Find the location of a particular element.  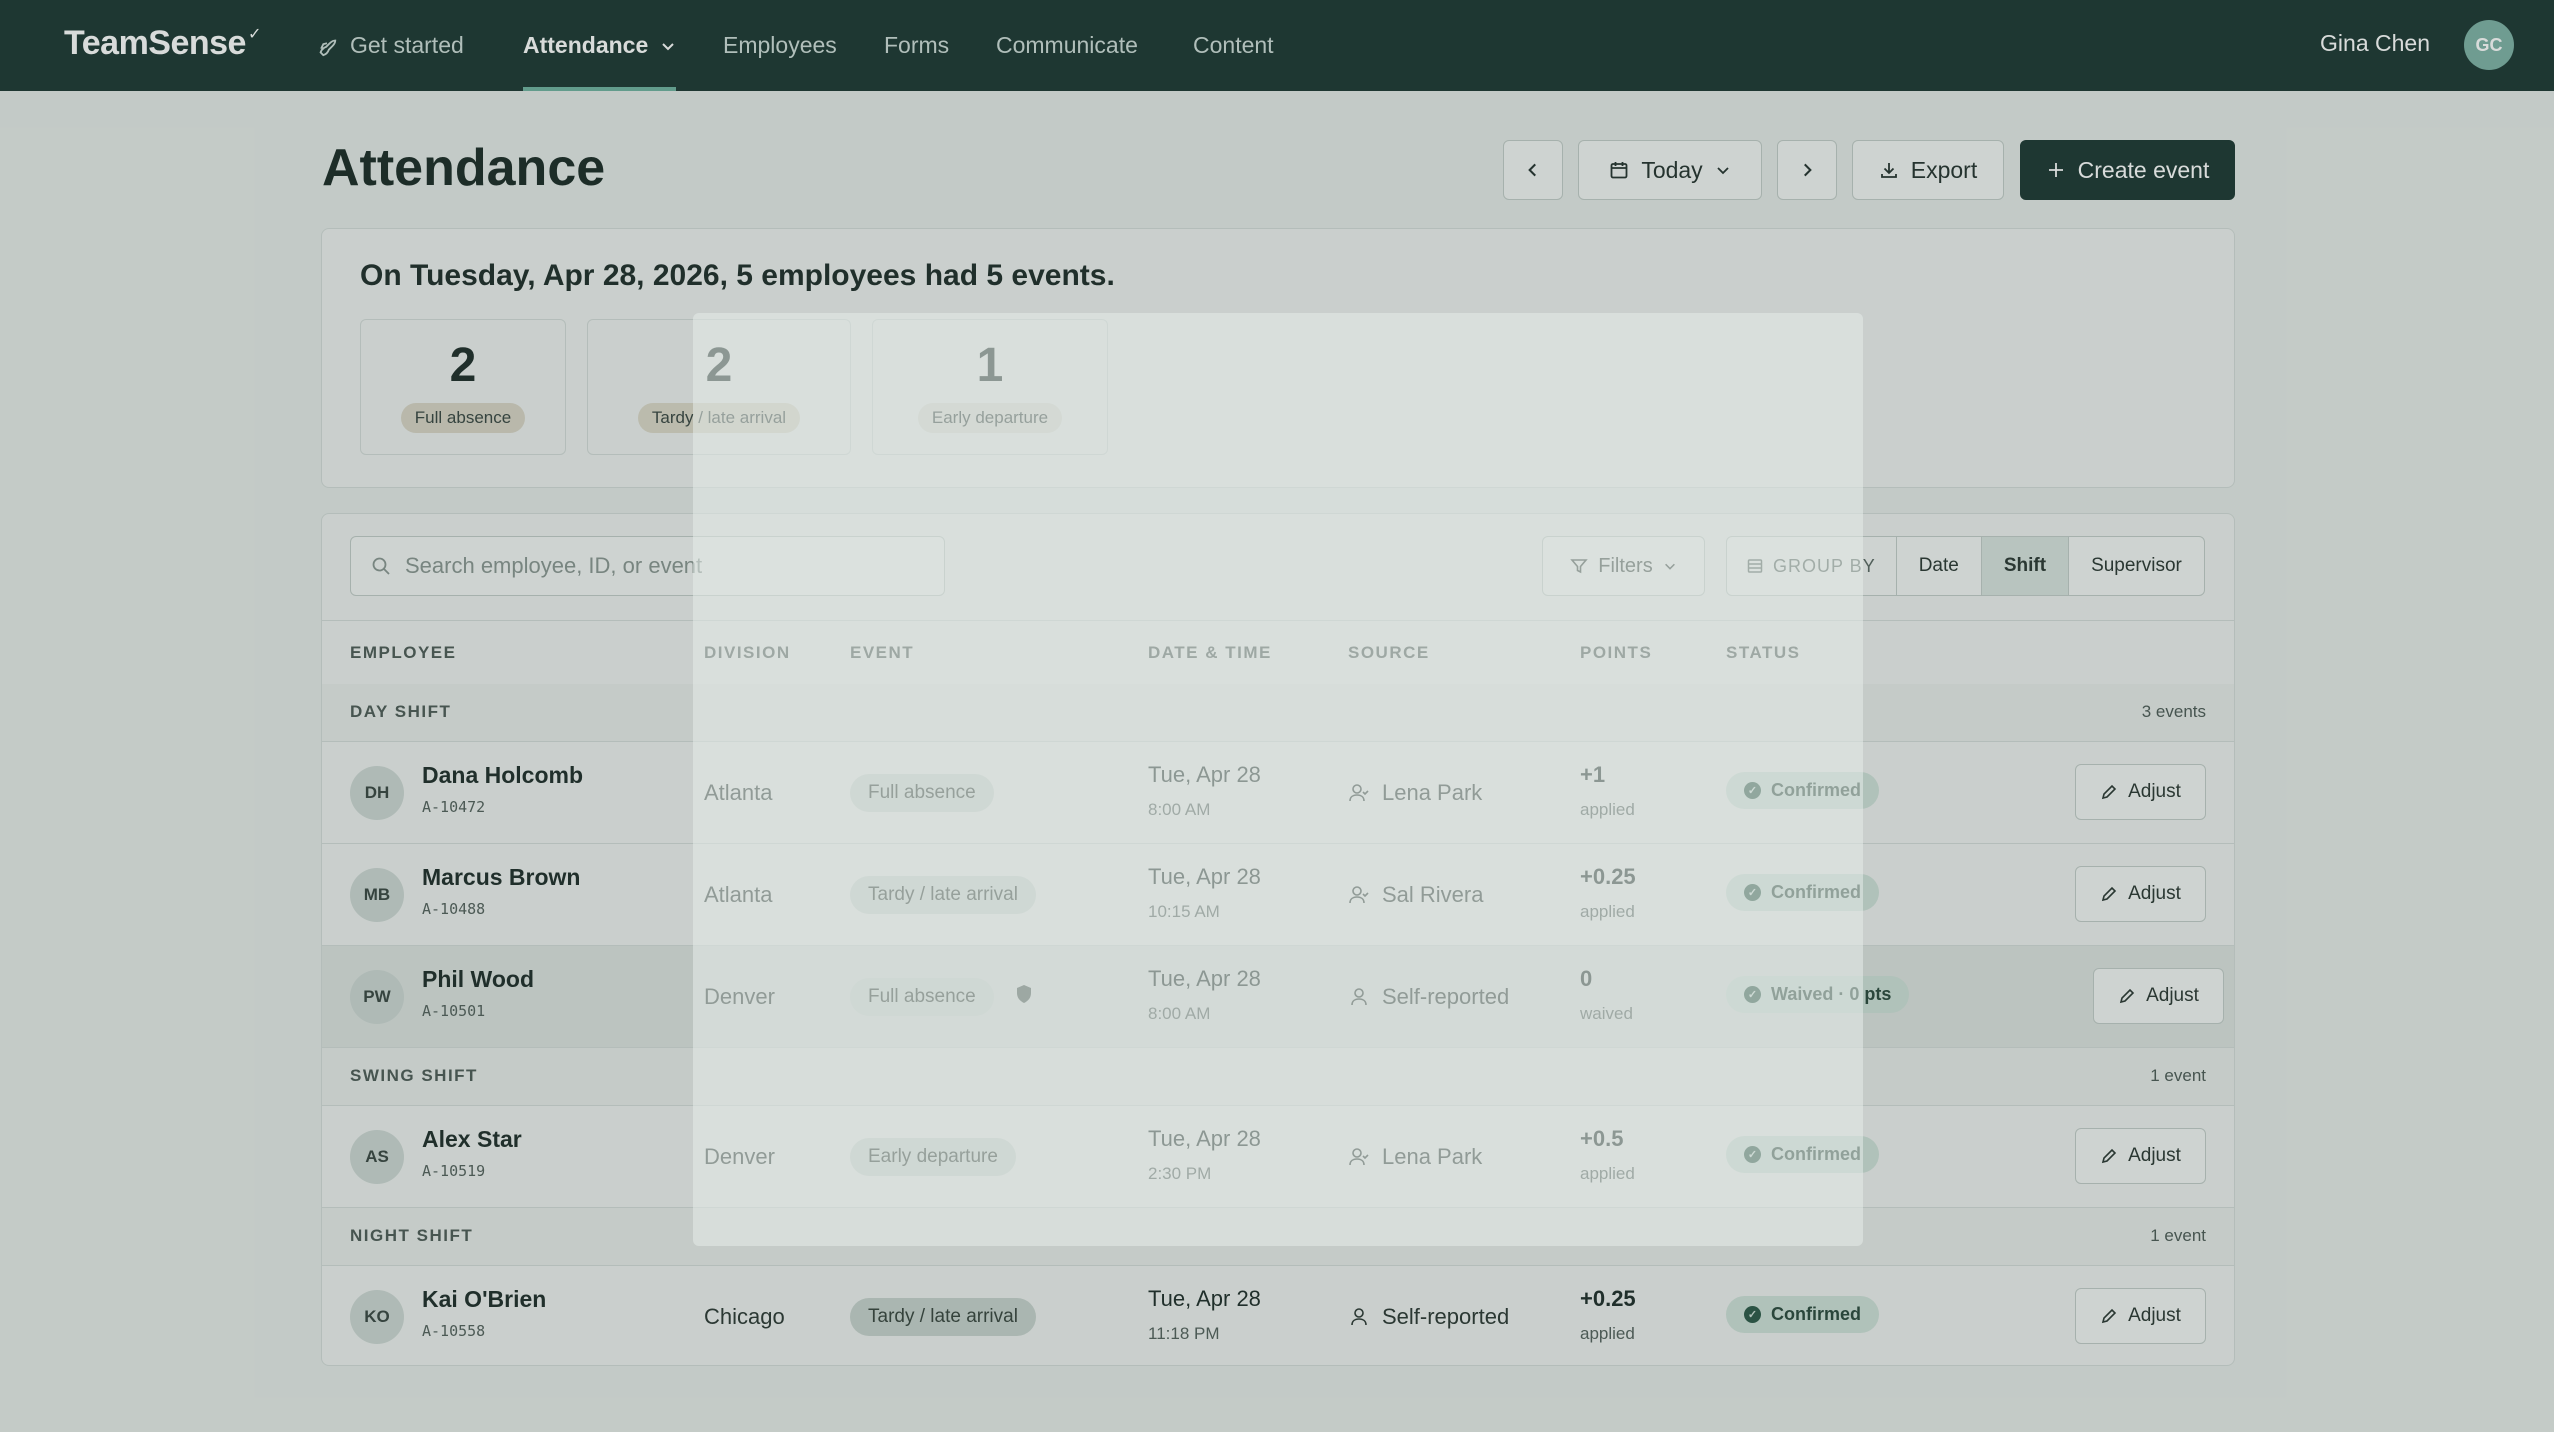

group-by-supervisor: Supervisor is located at coordinates (2136, 566).